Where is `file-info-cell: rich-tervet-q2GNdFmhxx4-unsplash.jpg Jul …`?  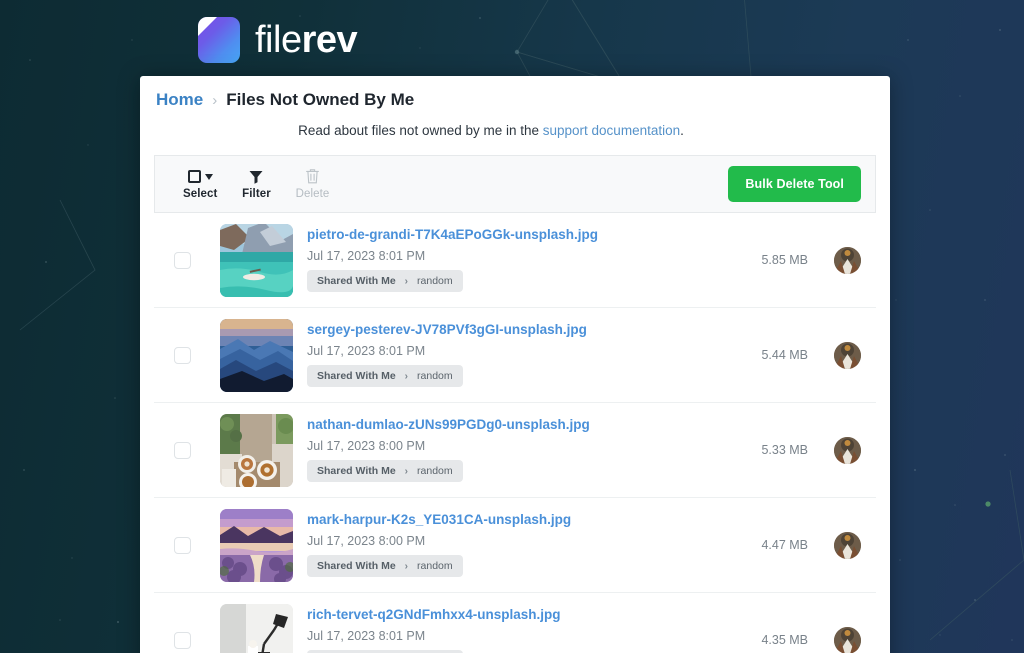
file-info-cell: rich-tervet-q2GNdFmhxx4-unsplash.jpg Jul … is located at coordinates (507, 630).